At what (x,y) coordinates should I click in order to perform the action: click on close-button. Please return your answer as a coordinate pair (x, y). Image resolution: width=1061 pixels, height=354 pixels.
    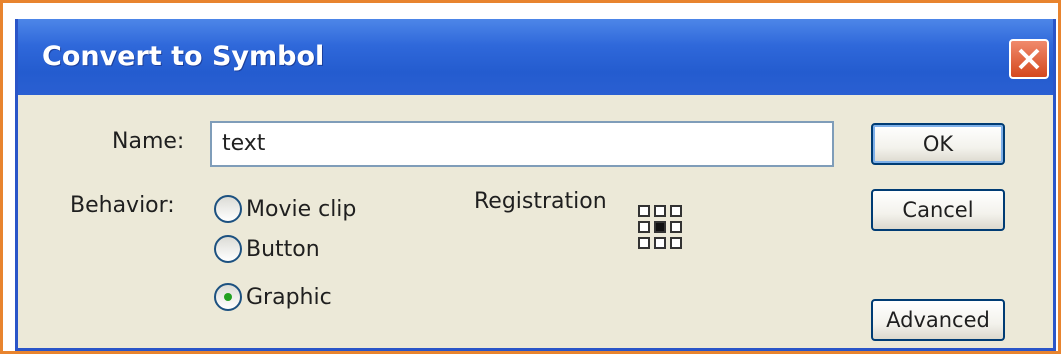
    Looking at the image, I should click on (1029, 59).